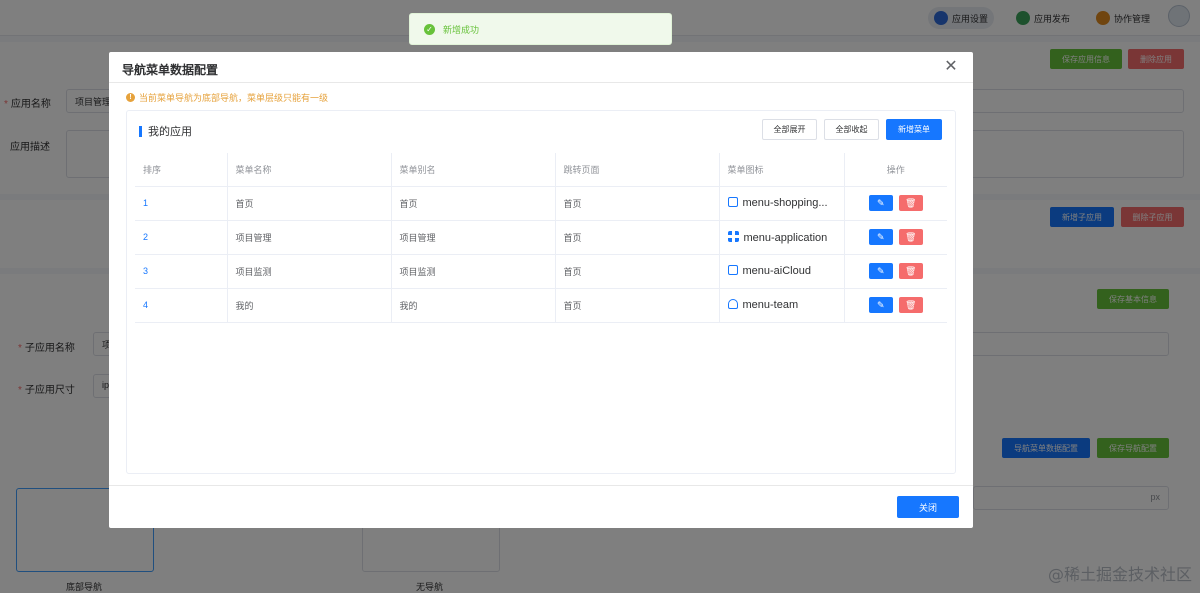 The width and height of the screenshot is (1200, 593). What do you see at coordinates (234, 98) in the screenshot?
I see `dialog-tip-text: 当前菜单导航为底部导航，菜单层级只能有一级` at bounding box center [234, 98].